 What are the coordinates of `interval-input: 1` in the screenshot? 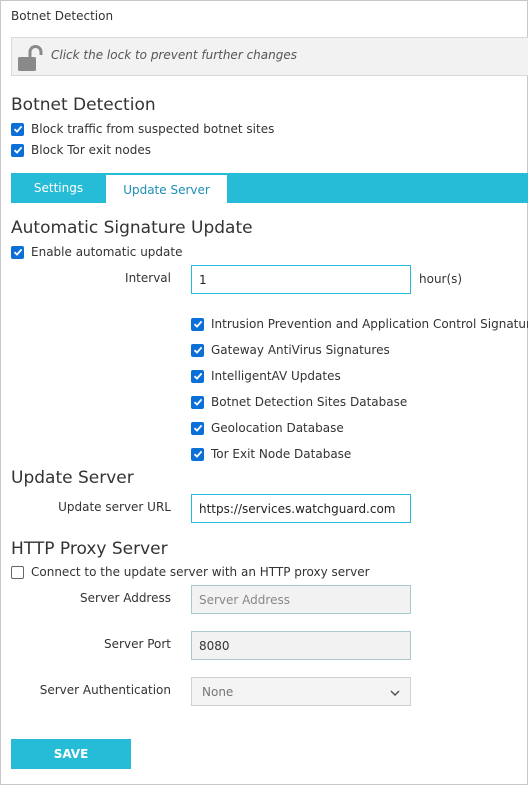 It's located at (301, 279).